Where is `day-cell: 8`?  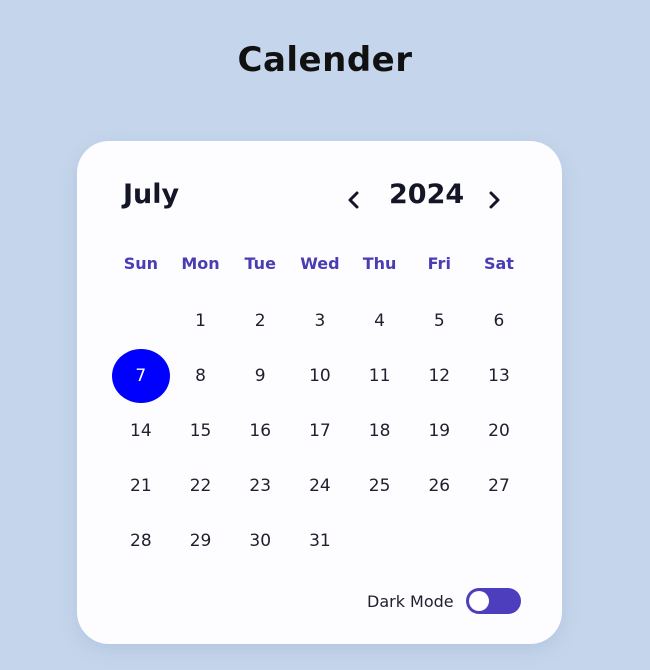
day-cell: 8 is located at coordinates (201, 375).